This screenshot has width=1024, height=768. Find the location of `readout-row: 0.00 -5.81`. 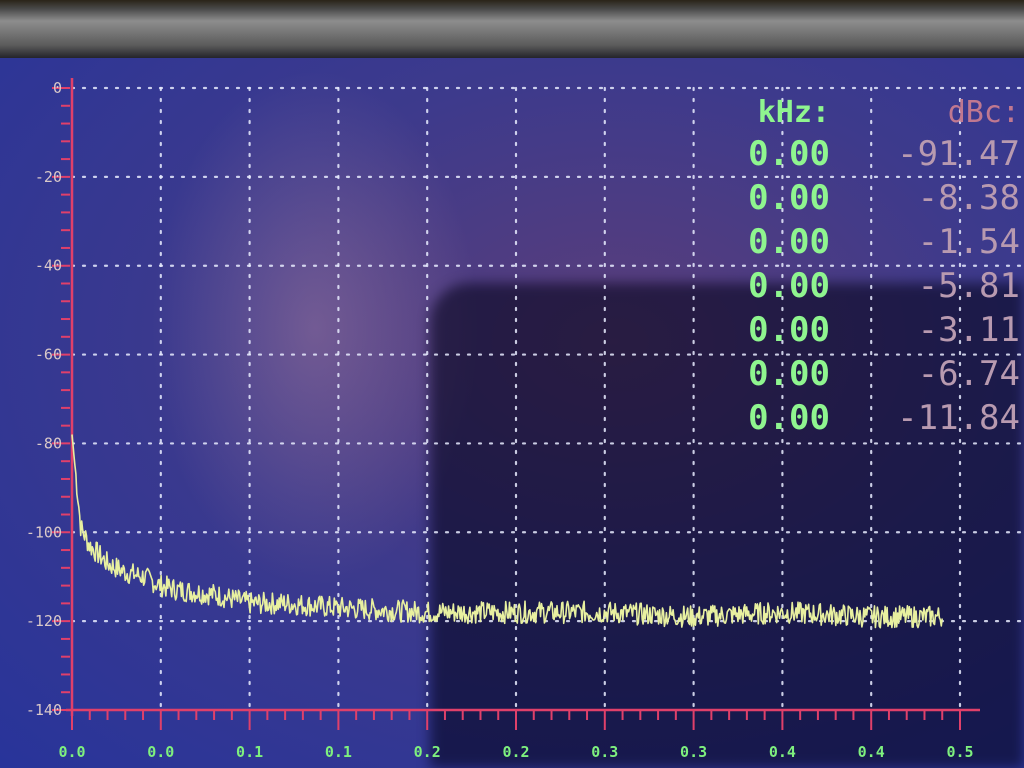

readout-row: 0.00 -5.81 is located at coordinates (869, 286).